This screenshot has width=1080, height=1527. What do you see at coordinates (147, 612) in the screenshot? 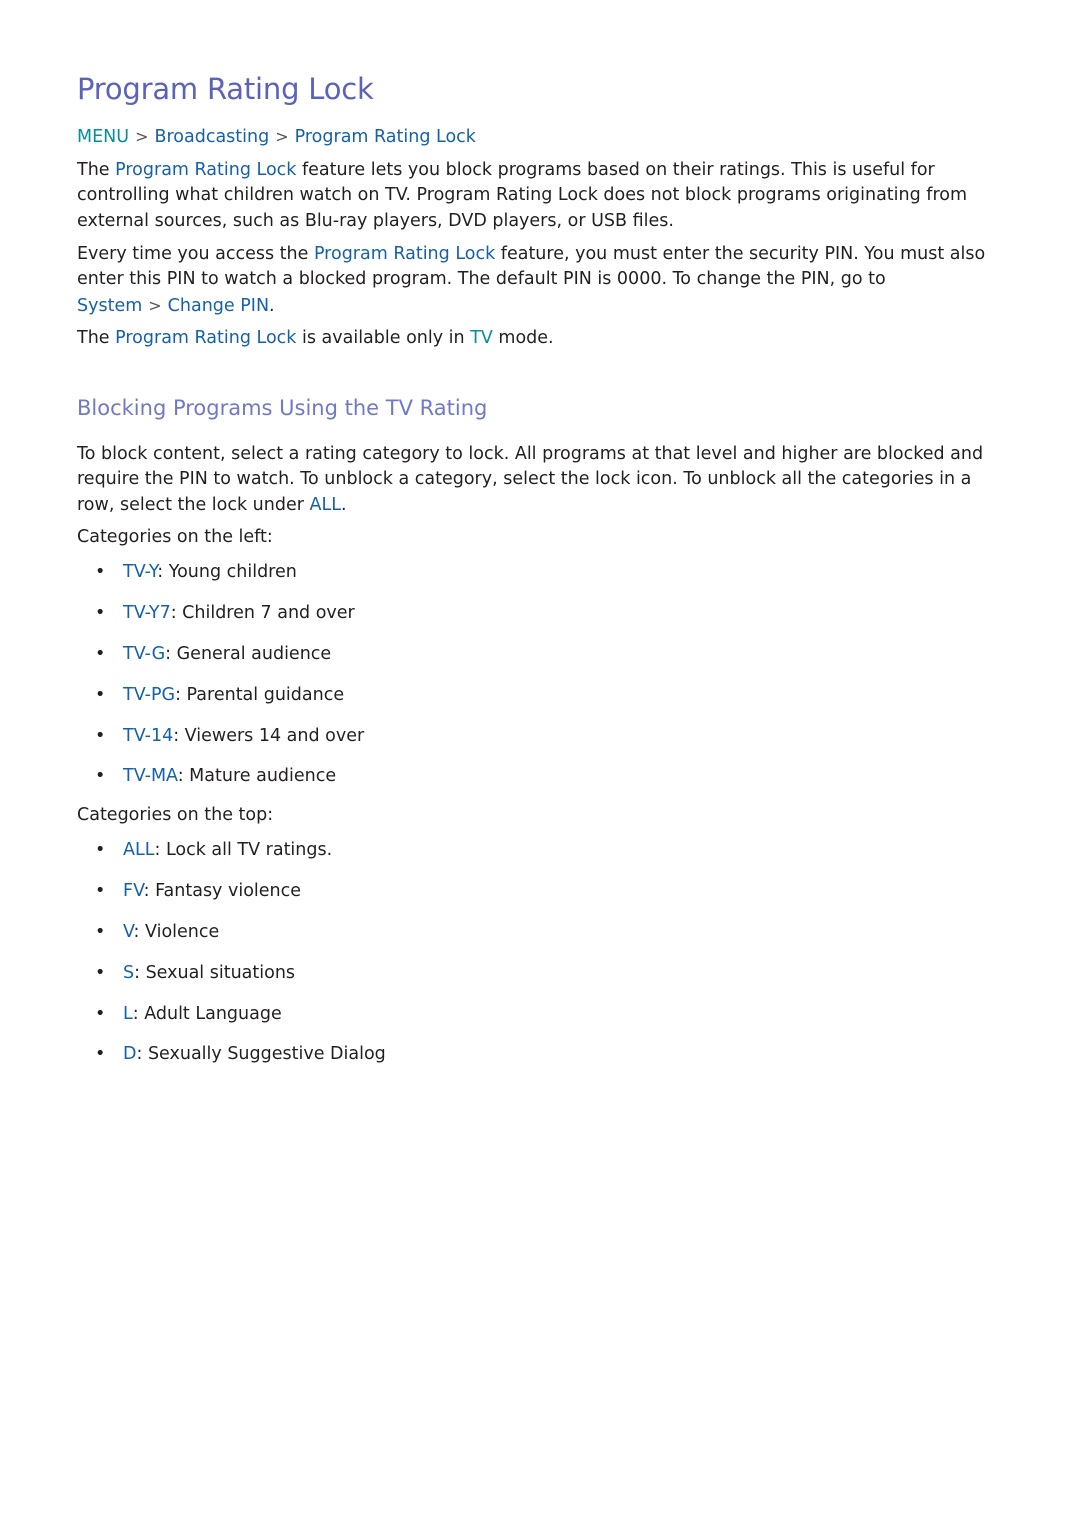
I see `rating-code: TV-Y7` at bounding box center [147, 612].